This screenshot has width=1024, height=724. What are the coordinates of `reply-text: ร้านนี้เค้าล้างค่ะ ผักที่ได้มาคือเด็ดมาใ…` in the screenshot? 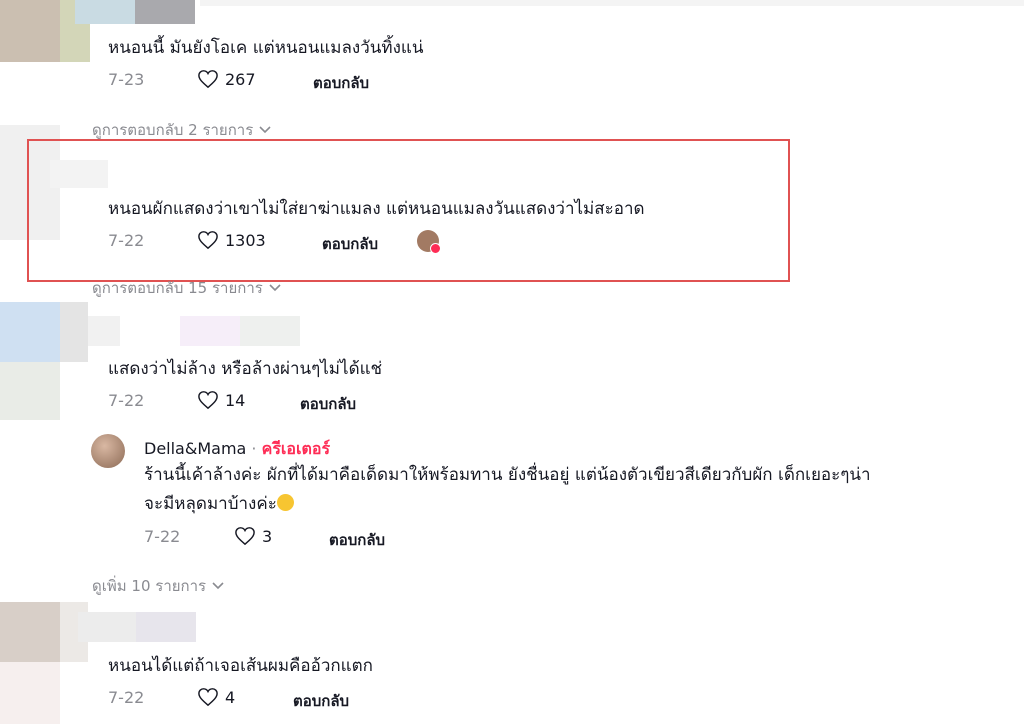 It's located at (569, 490).